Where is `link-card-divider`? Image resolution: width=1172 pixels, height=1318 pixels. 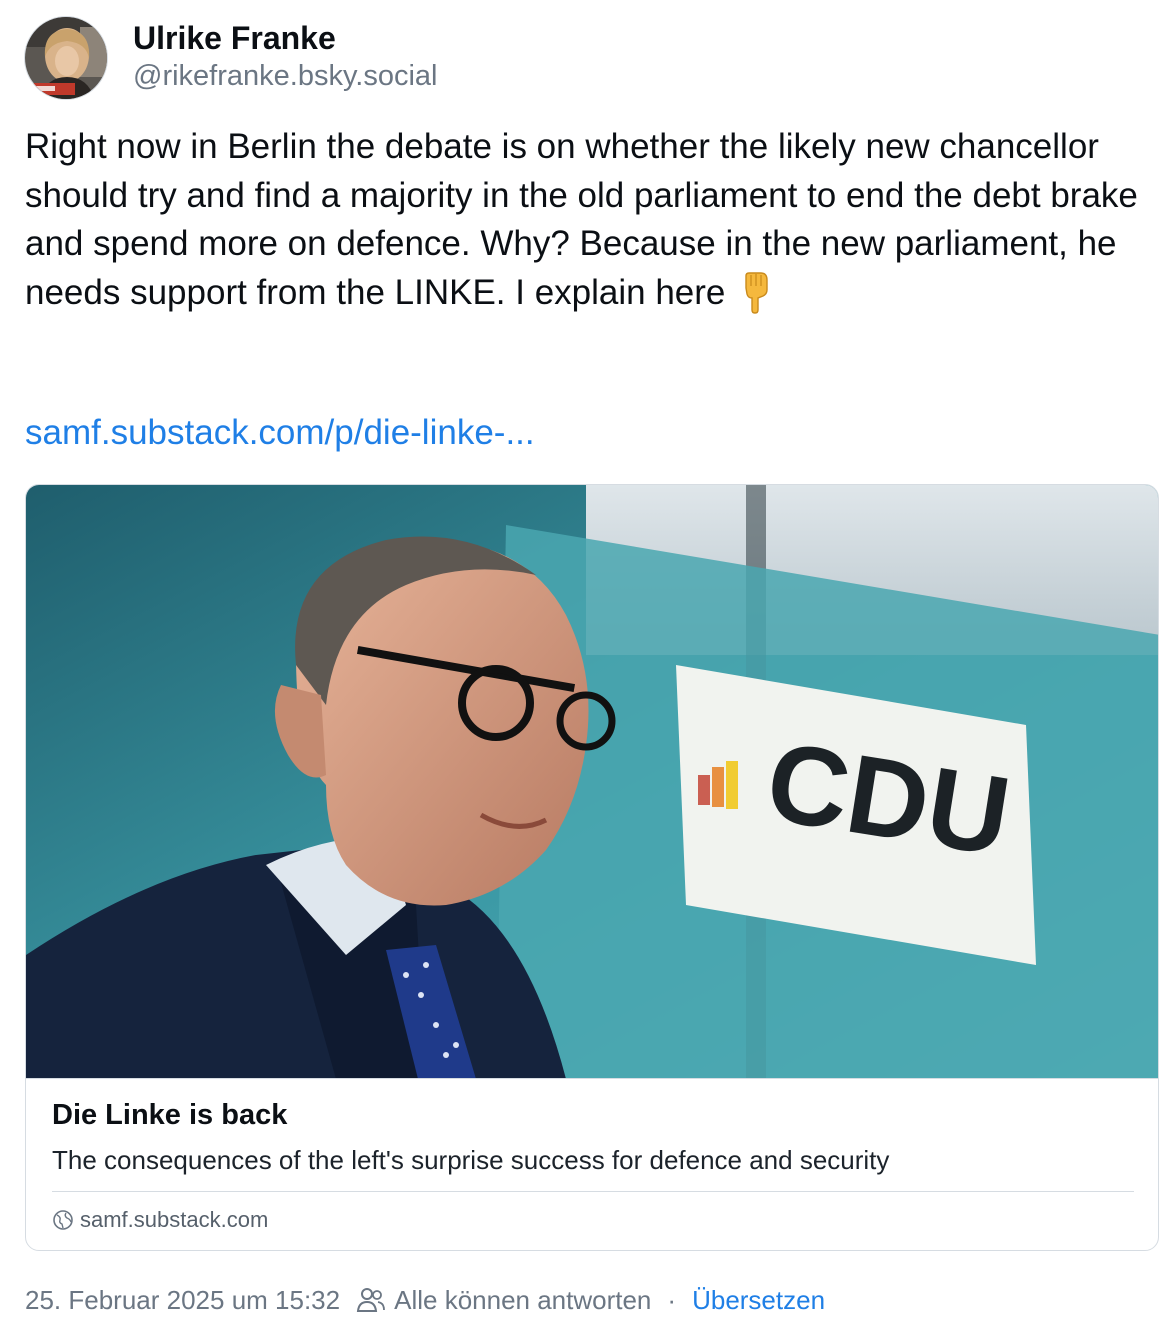 link-card-divider is located at coordinates (593, 1191).